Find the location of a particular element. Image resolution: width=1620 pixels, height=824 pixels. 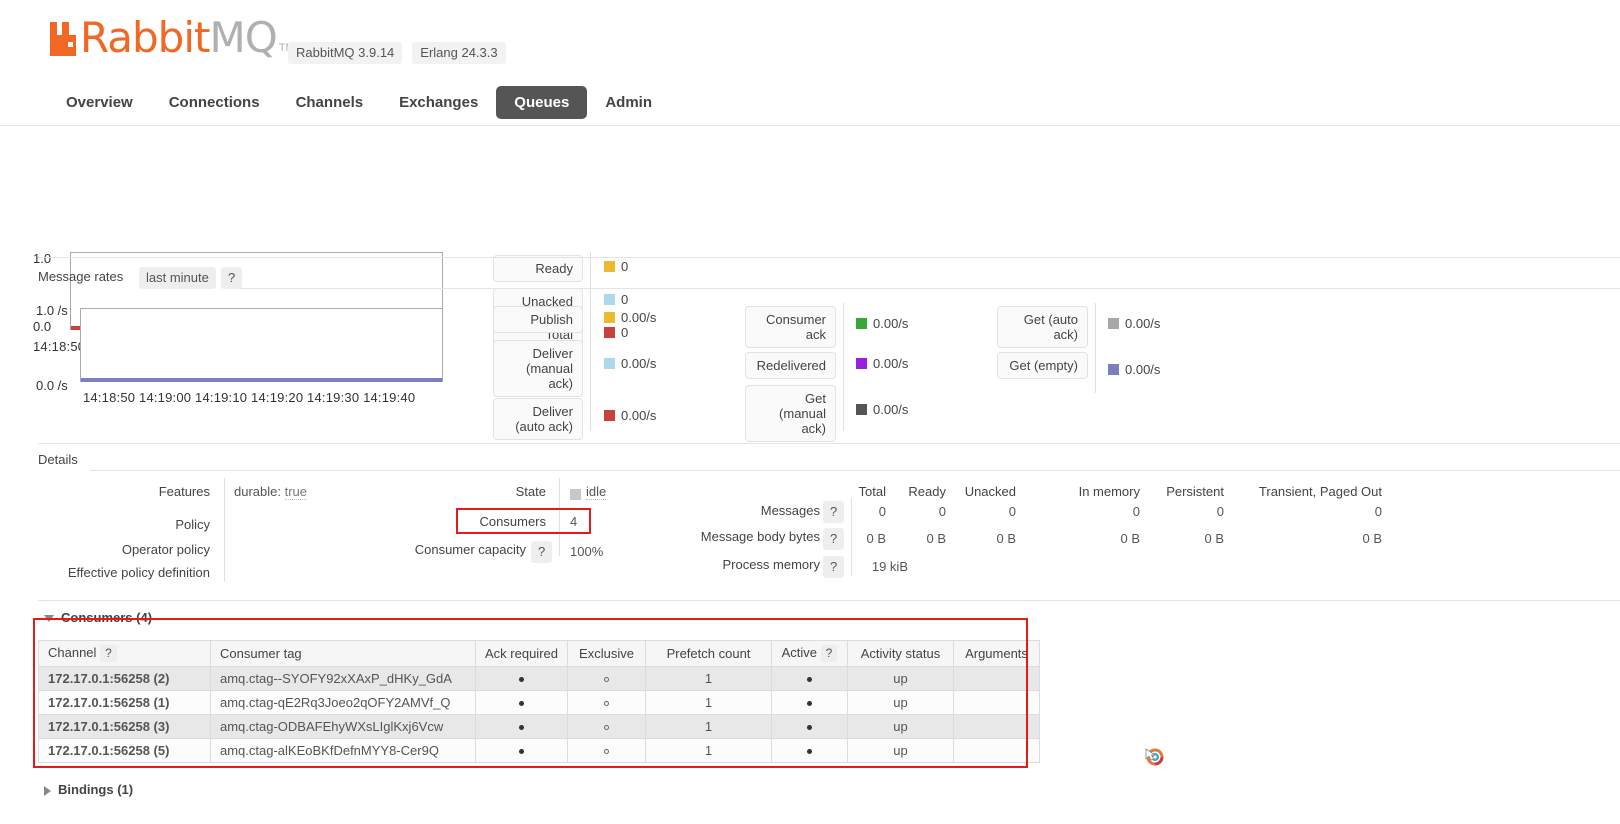

bytes-total: 0 B is located at coordinates (876, 538).